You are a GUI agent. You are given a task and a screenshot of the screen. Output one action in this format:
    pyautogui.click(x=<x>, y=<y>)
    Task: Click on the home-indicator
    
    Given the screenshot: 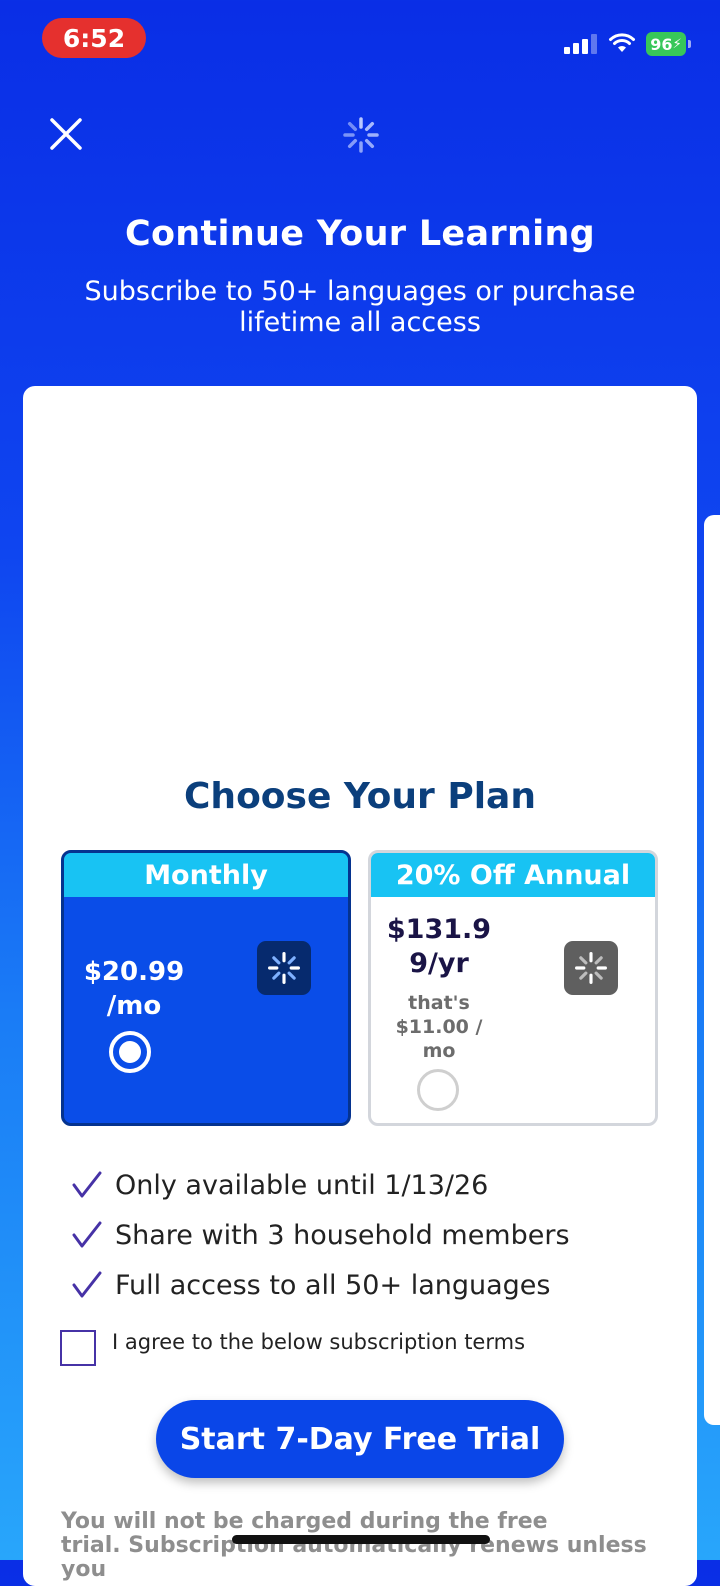 What is the action you would take?
    pyautogui.click(x=361, y=1539)
    